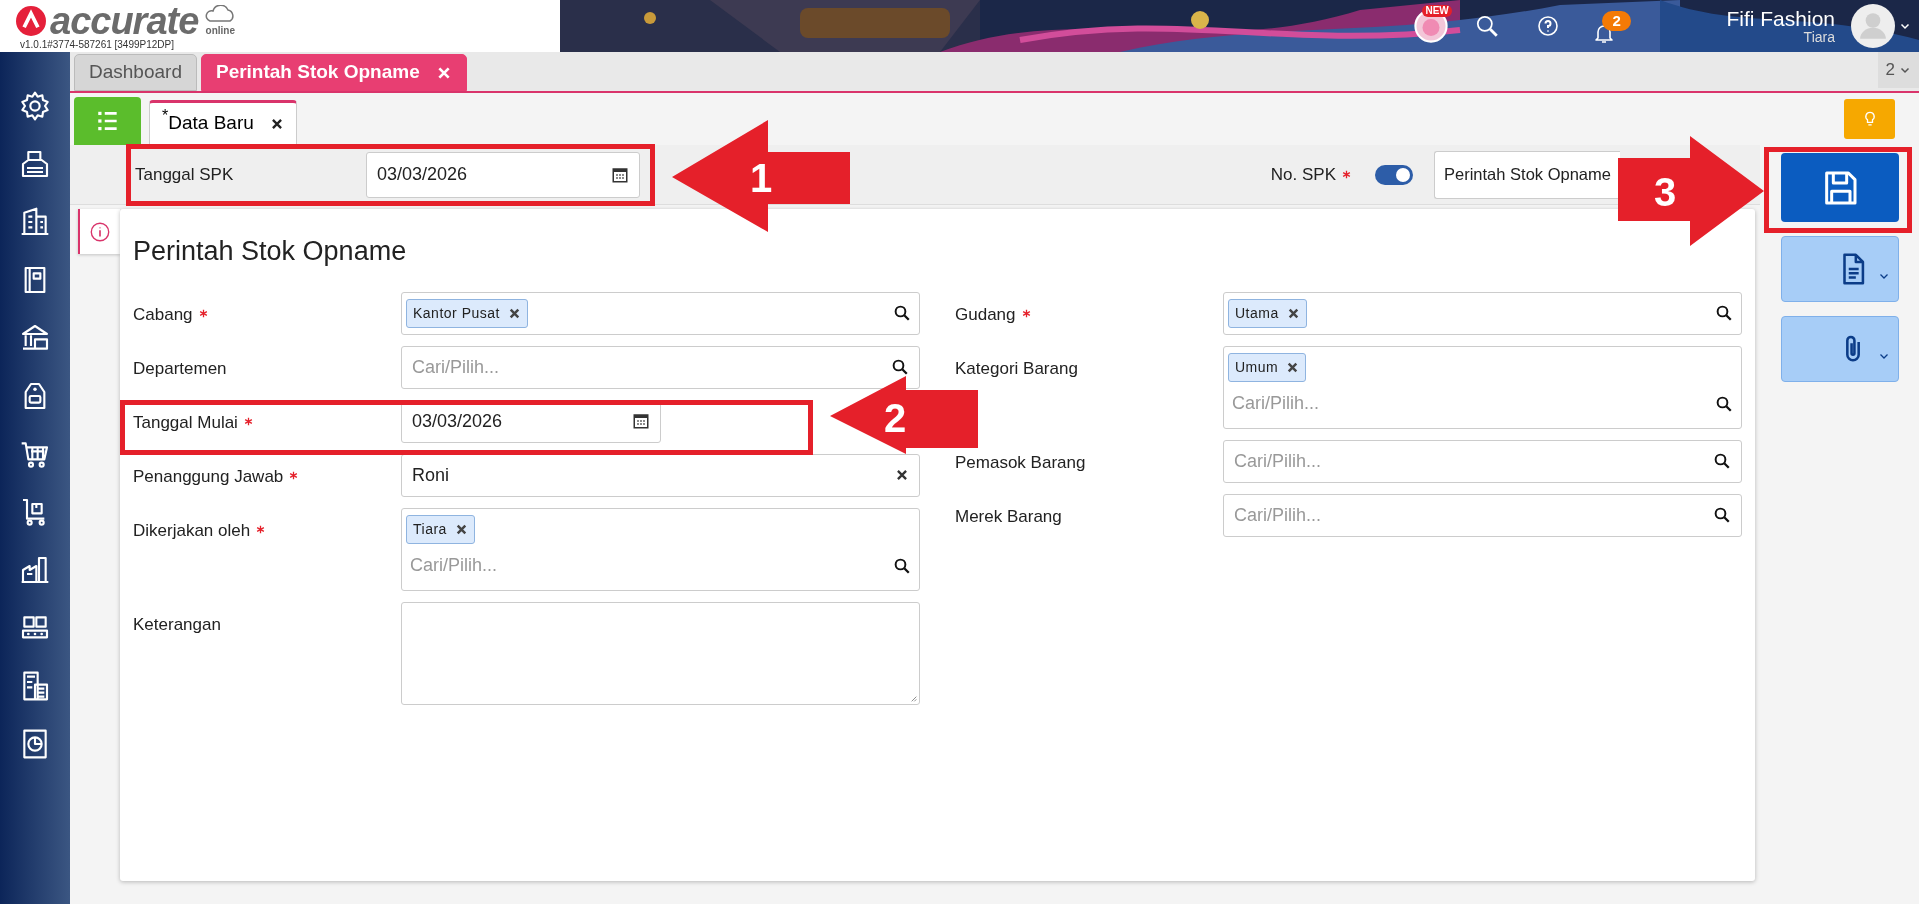  Describe the element at coordinates (660, 313) in the screenshot. I see `tag-input-field: Kantor Pusat` at that location.